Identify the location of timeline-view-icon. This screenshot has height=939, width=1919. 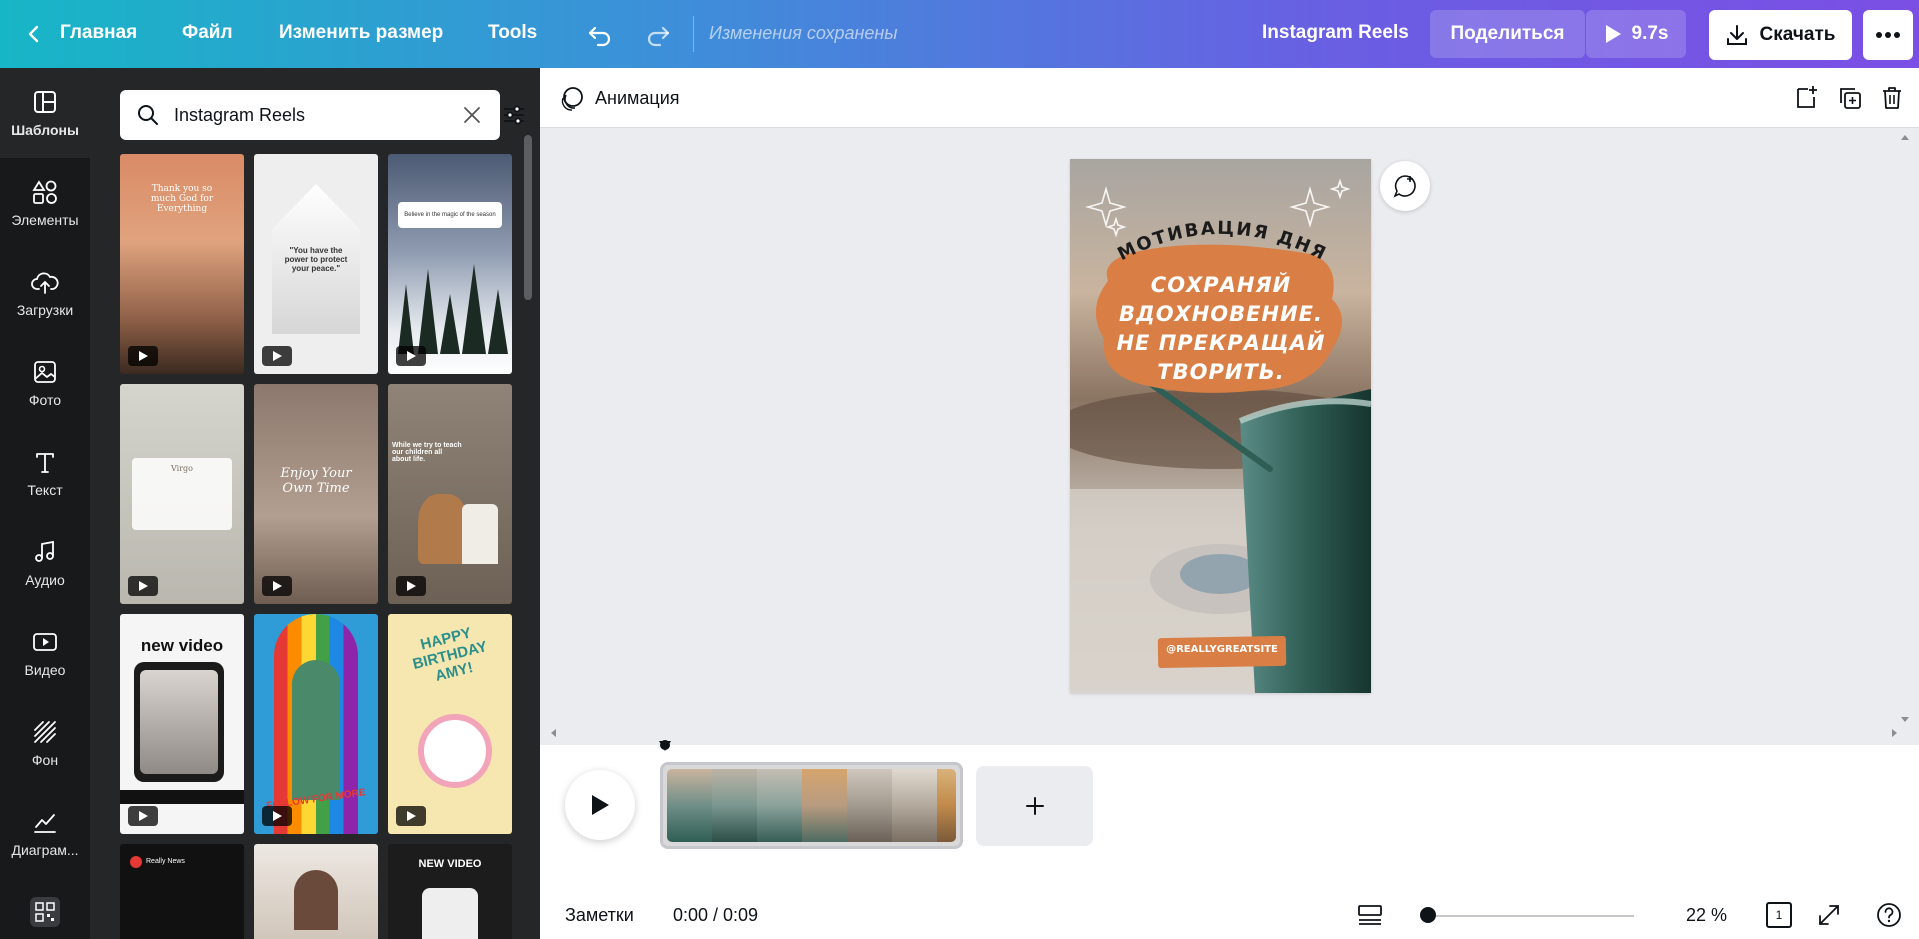
(1370, 915).